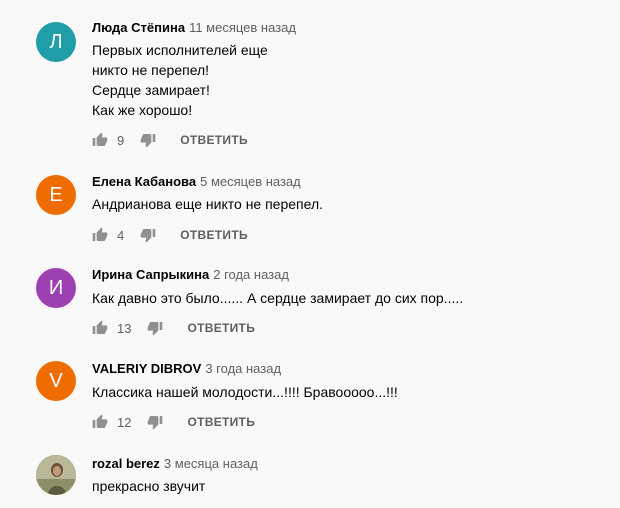  I want to click on comment-header: rozal berez 3 месяца назад, so click(175, 464).